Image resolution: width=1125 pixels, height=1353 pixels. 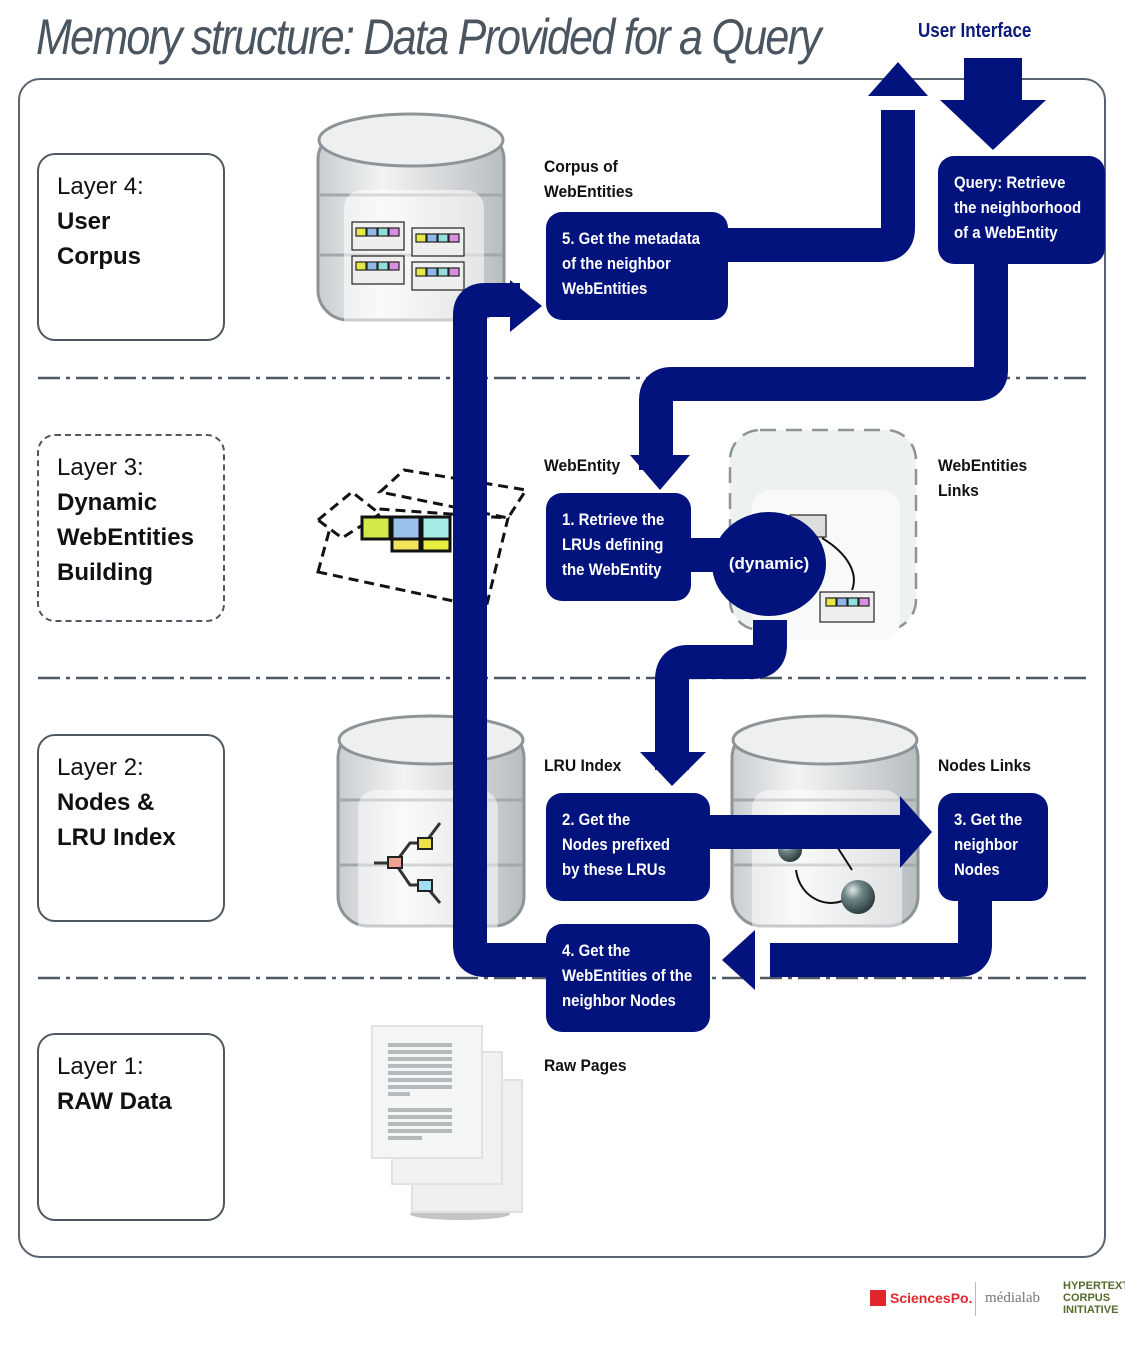 I want to click on label-webentities-links: WebEntities Links, so click(x=982, y=478).